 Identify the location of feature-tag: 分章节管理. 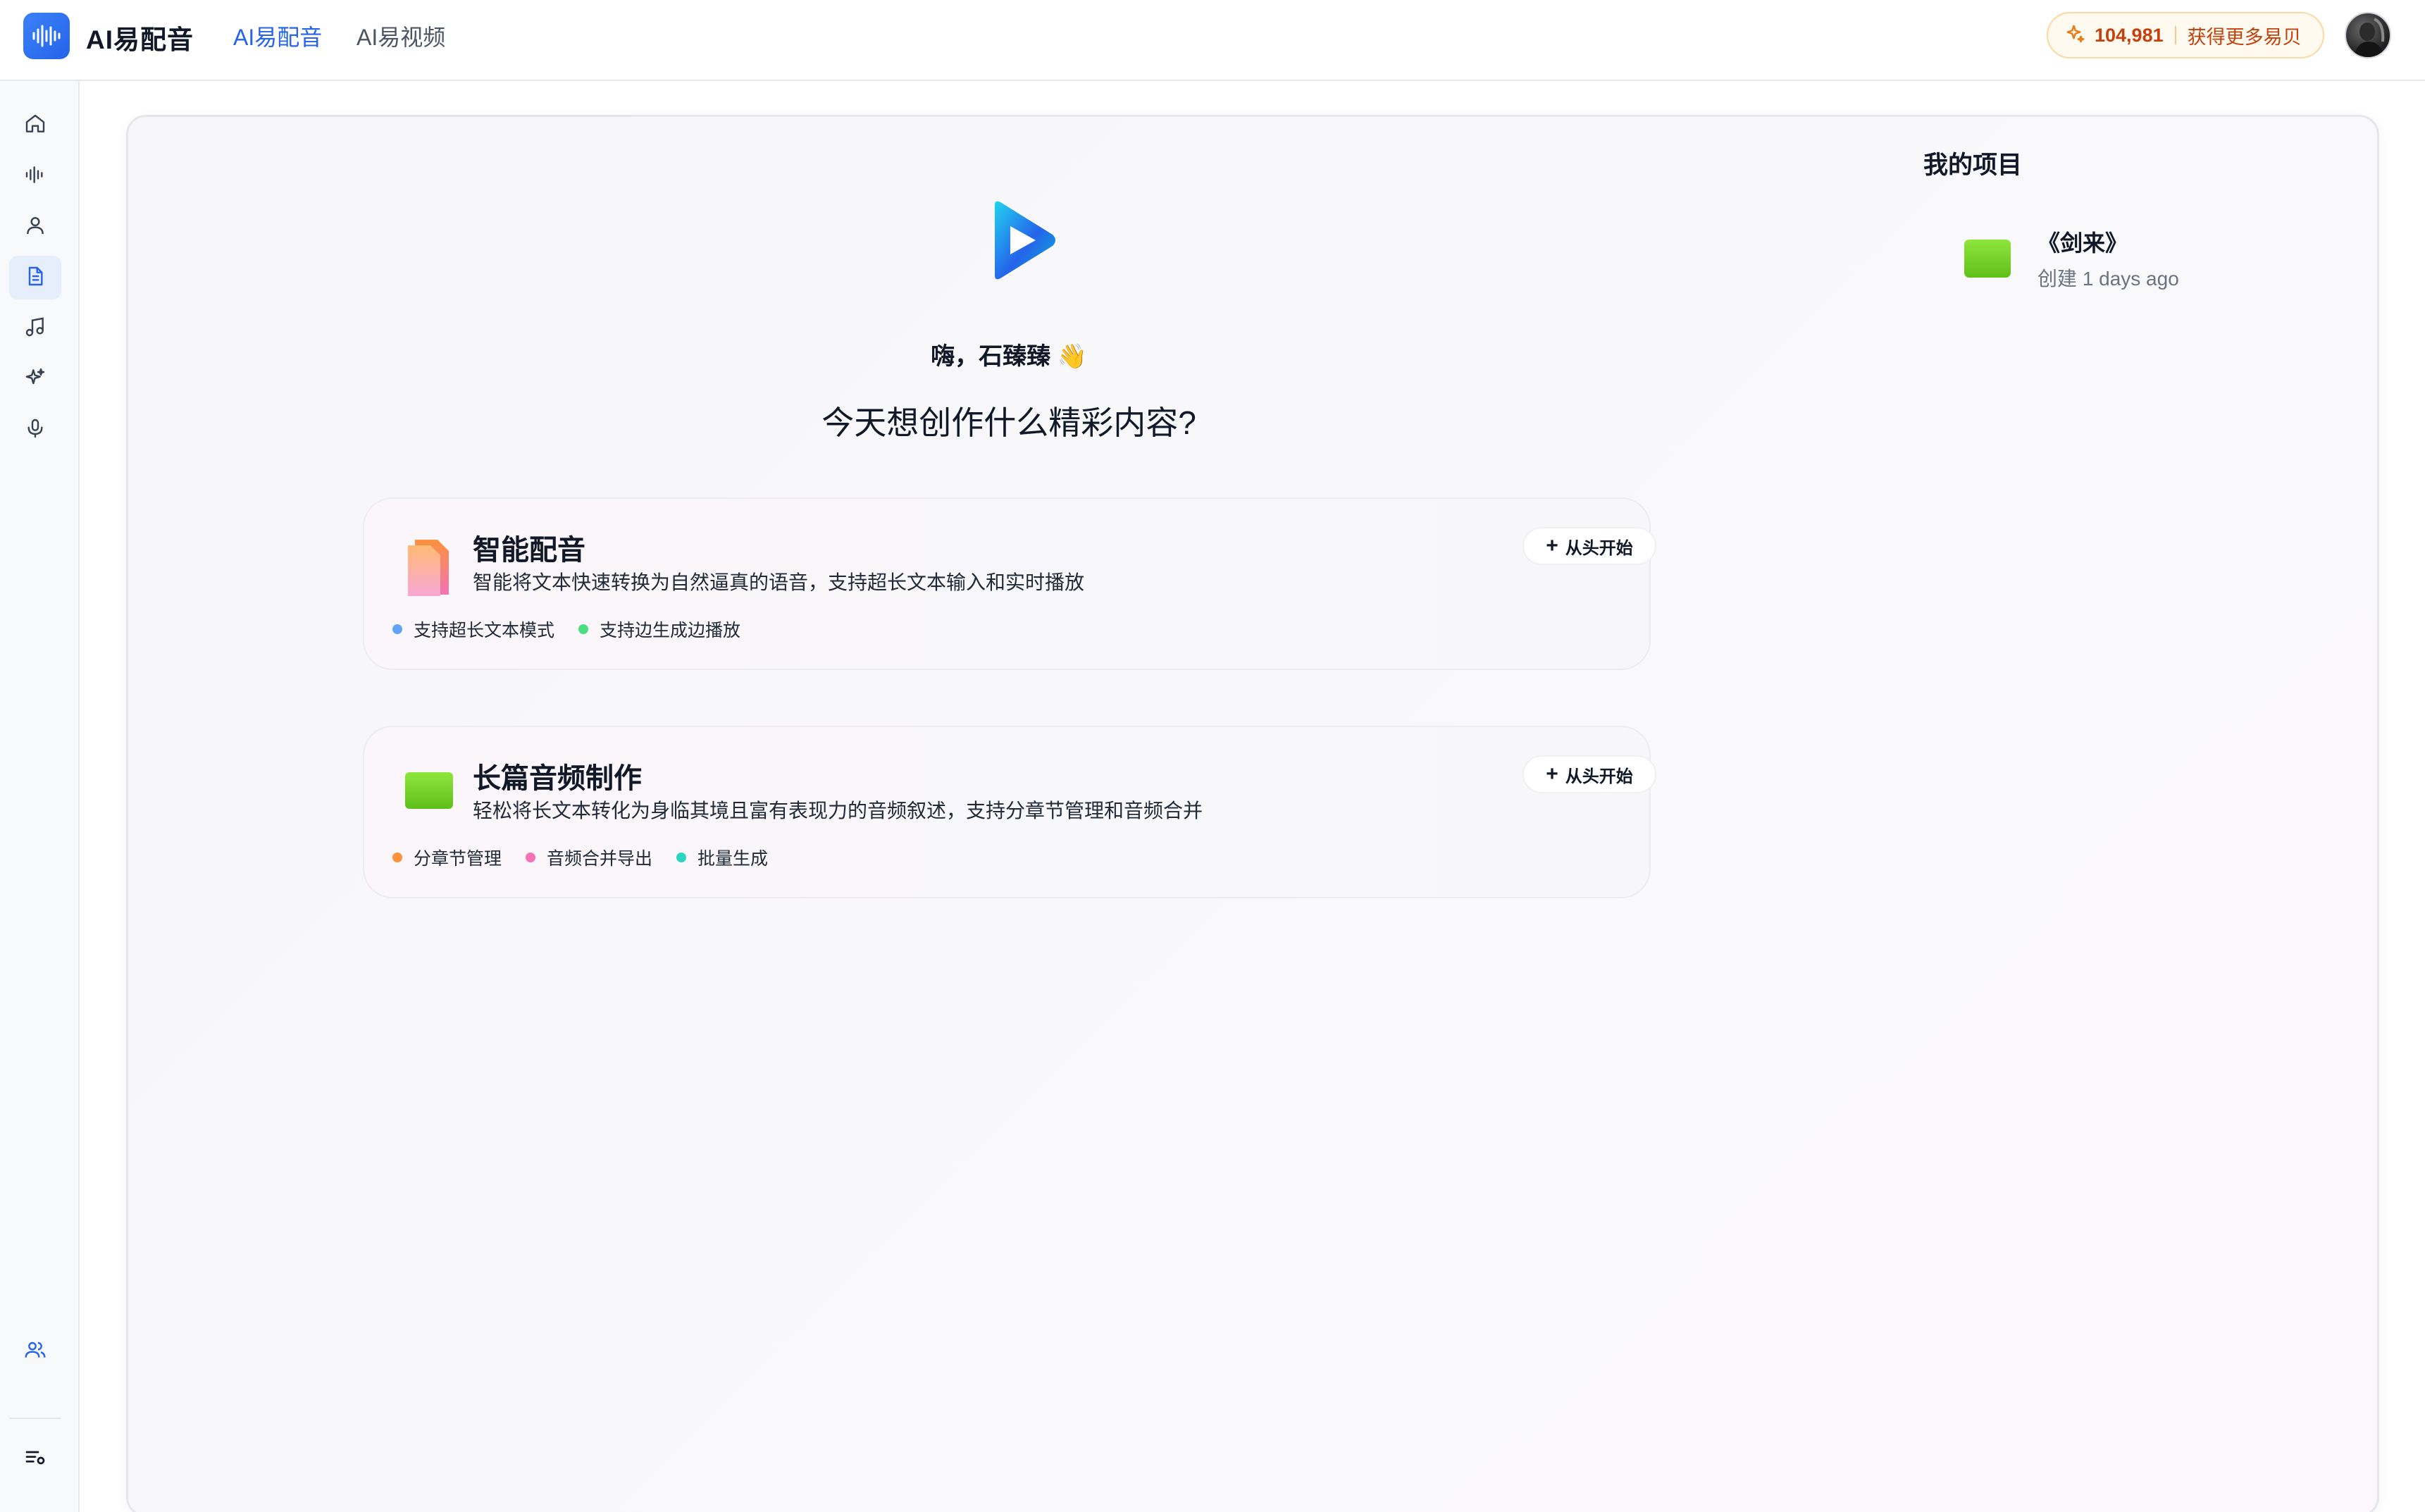
(447, 857).